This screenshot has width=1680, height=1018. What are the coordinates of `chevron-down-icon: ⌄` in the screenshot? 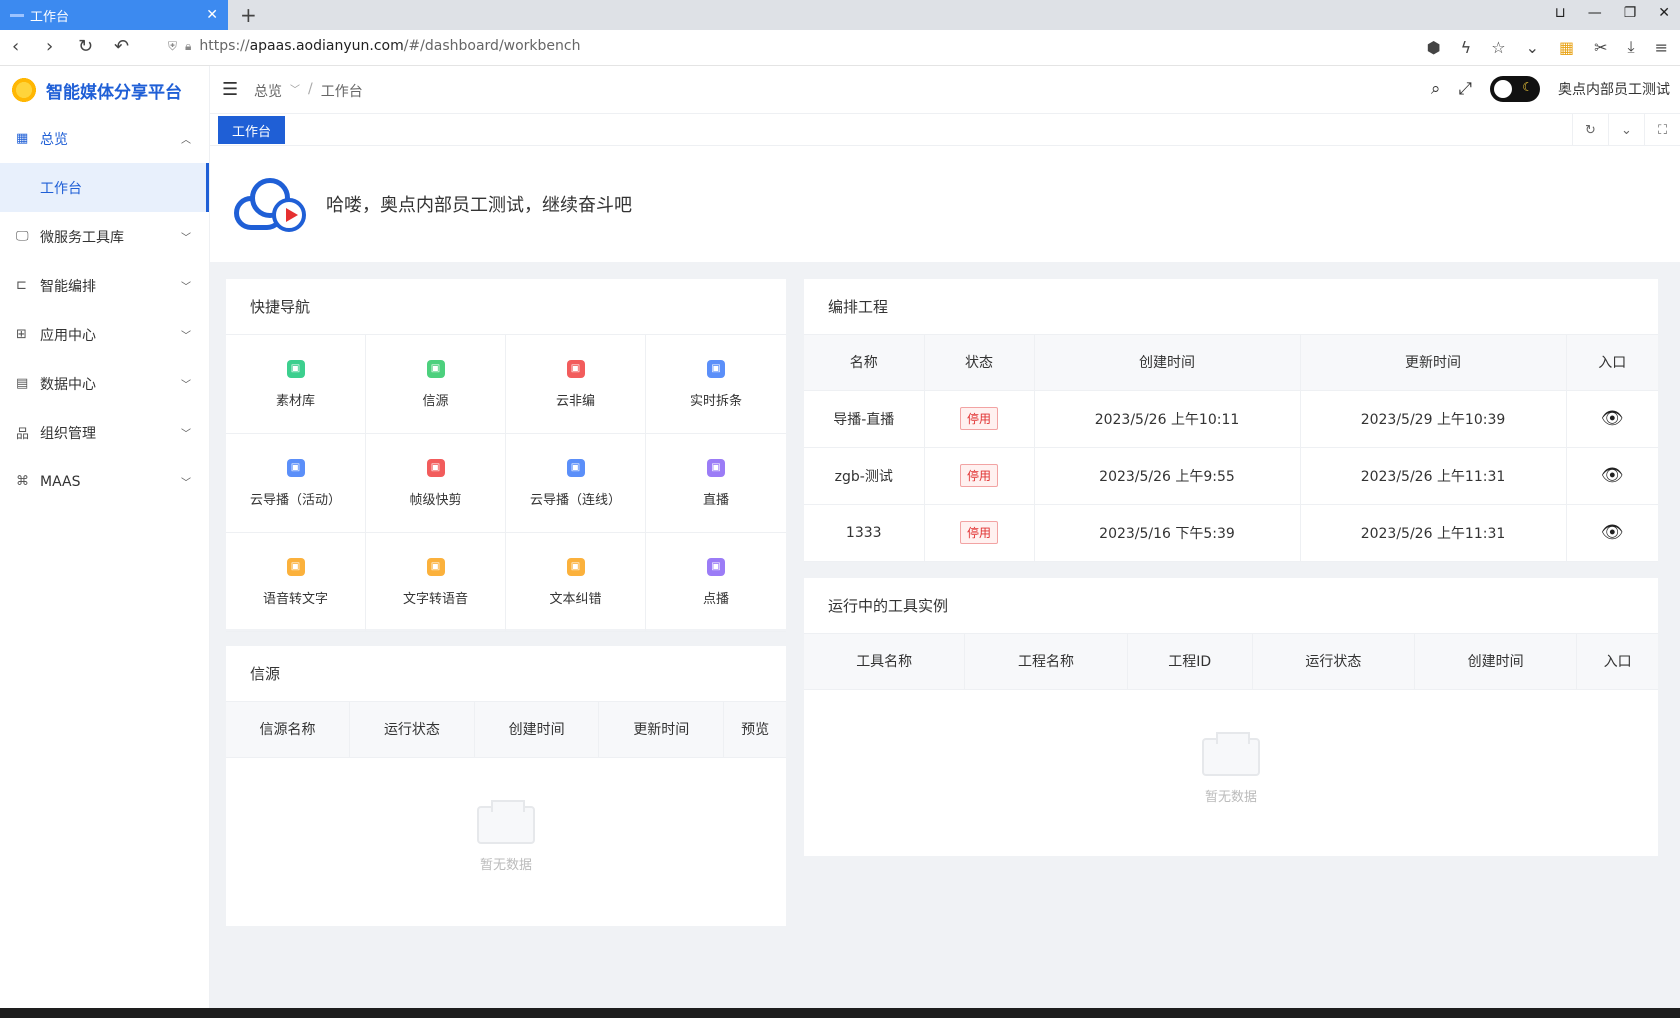 It's located at (1626, 130).